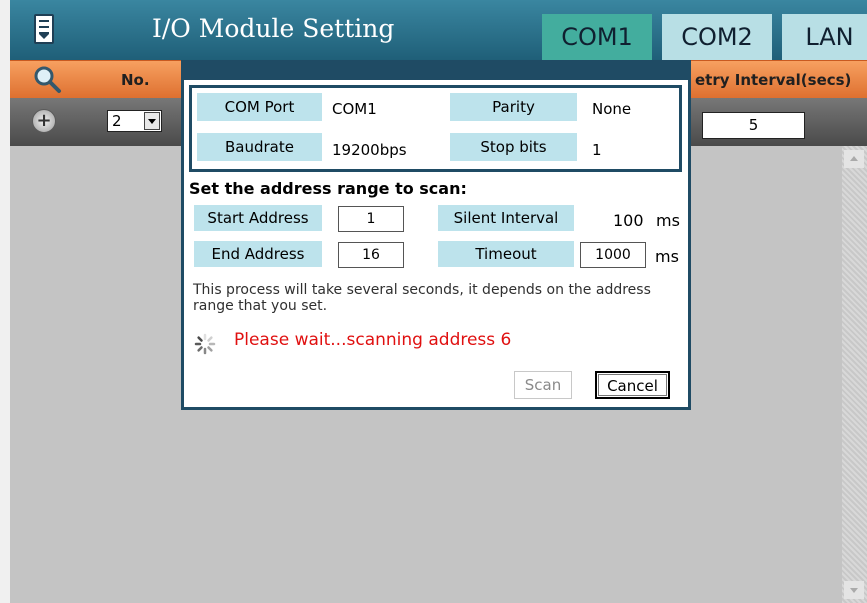 Image resolution: width=867 pixels, height=603 pixels. I want to click on module-number-select: 2, so click(134, 121).